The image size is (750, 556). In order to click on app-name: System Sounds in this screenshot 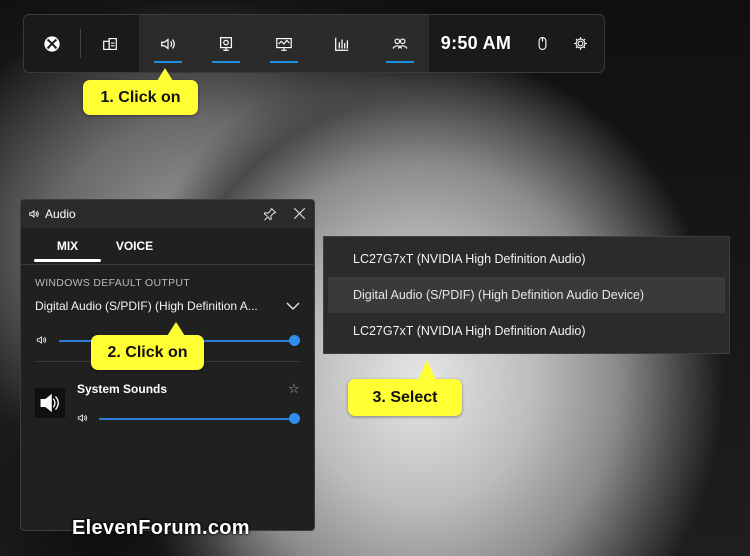, I will do `click(122, 389)`.